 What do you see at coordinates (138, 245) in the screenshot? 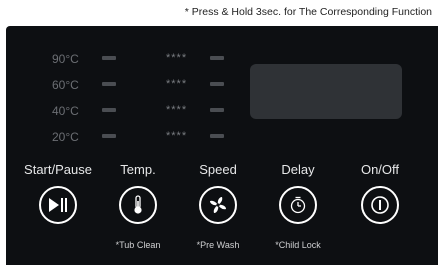
I see `tub-clean-sublabel: *Tub Clean` at bounding box center [138, 245].